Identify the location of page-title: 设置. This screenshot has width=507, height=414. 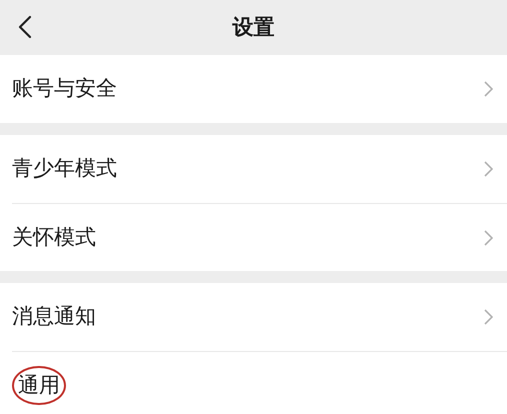
(253, 27).